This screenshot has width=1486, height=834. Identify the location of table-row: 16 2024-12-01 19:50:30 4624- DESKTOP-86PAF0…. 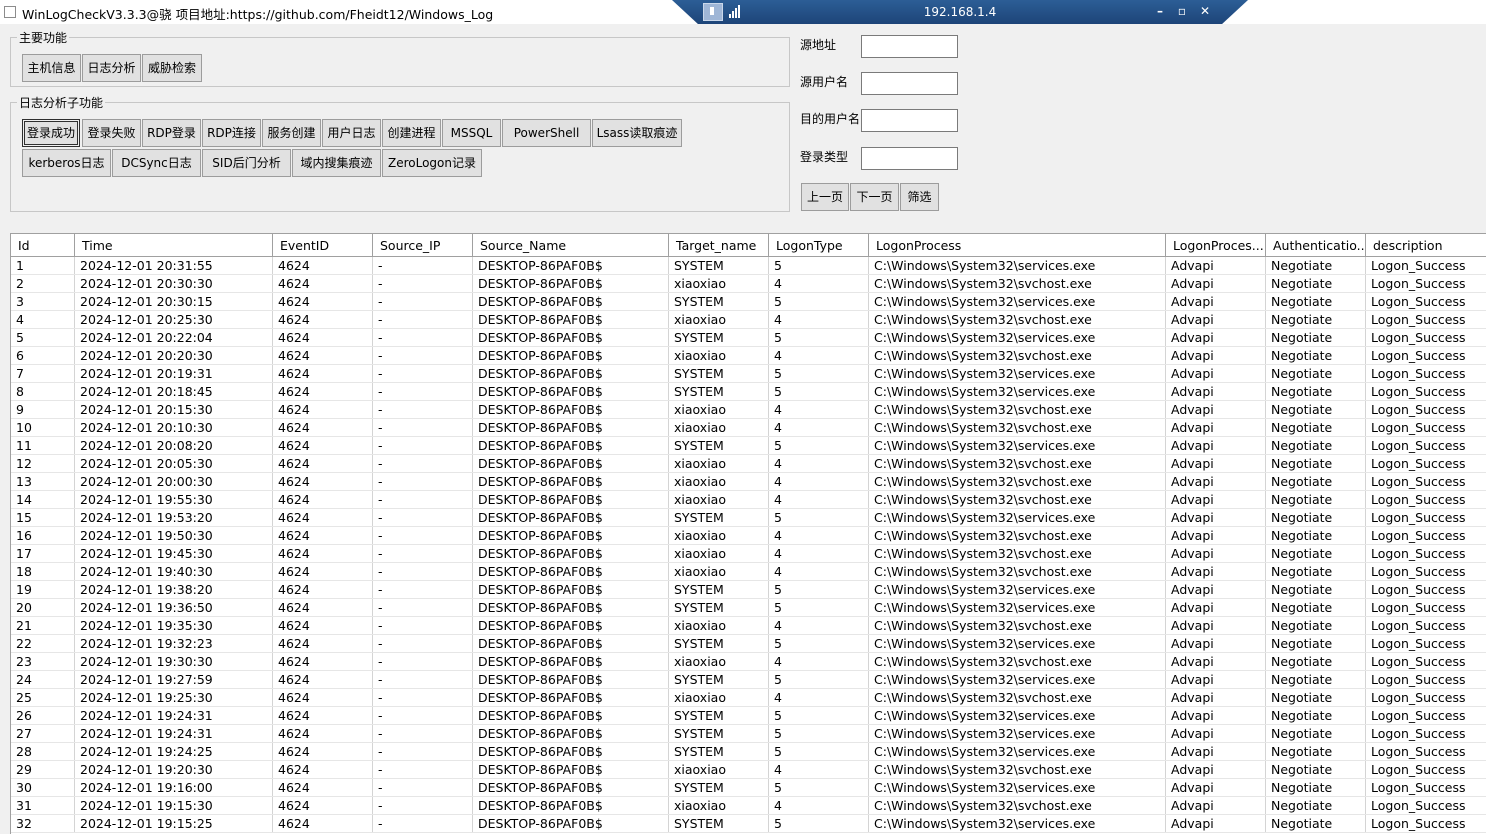
(748, 536).